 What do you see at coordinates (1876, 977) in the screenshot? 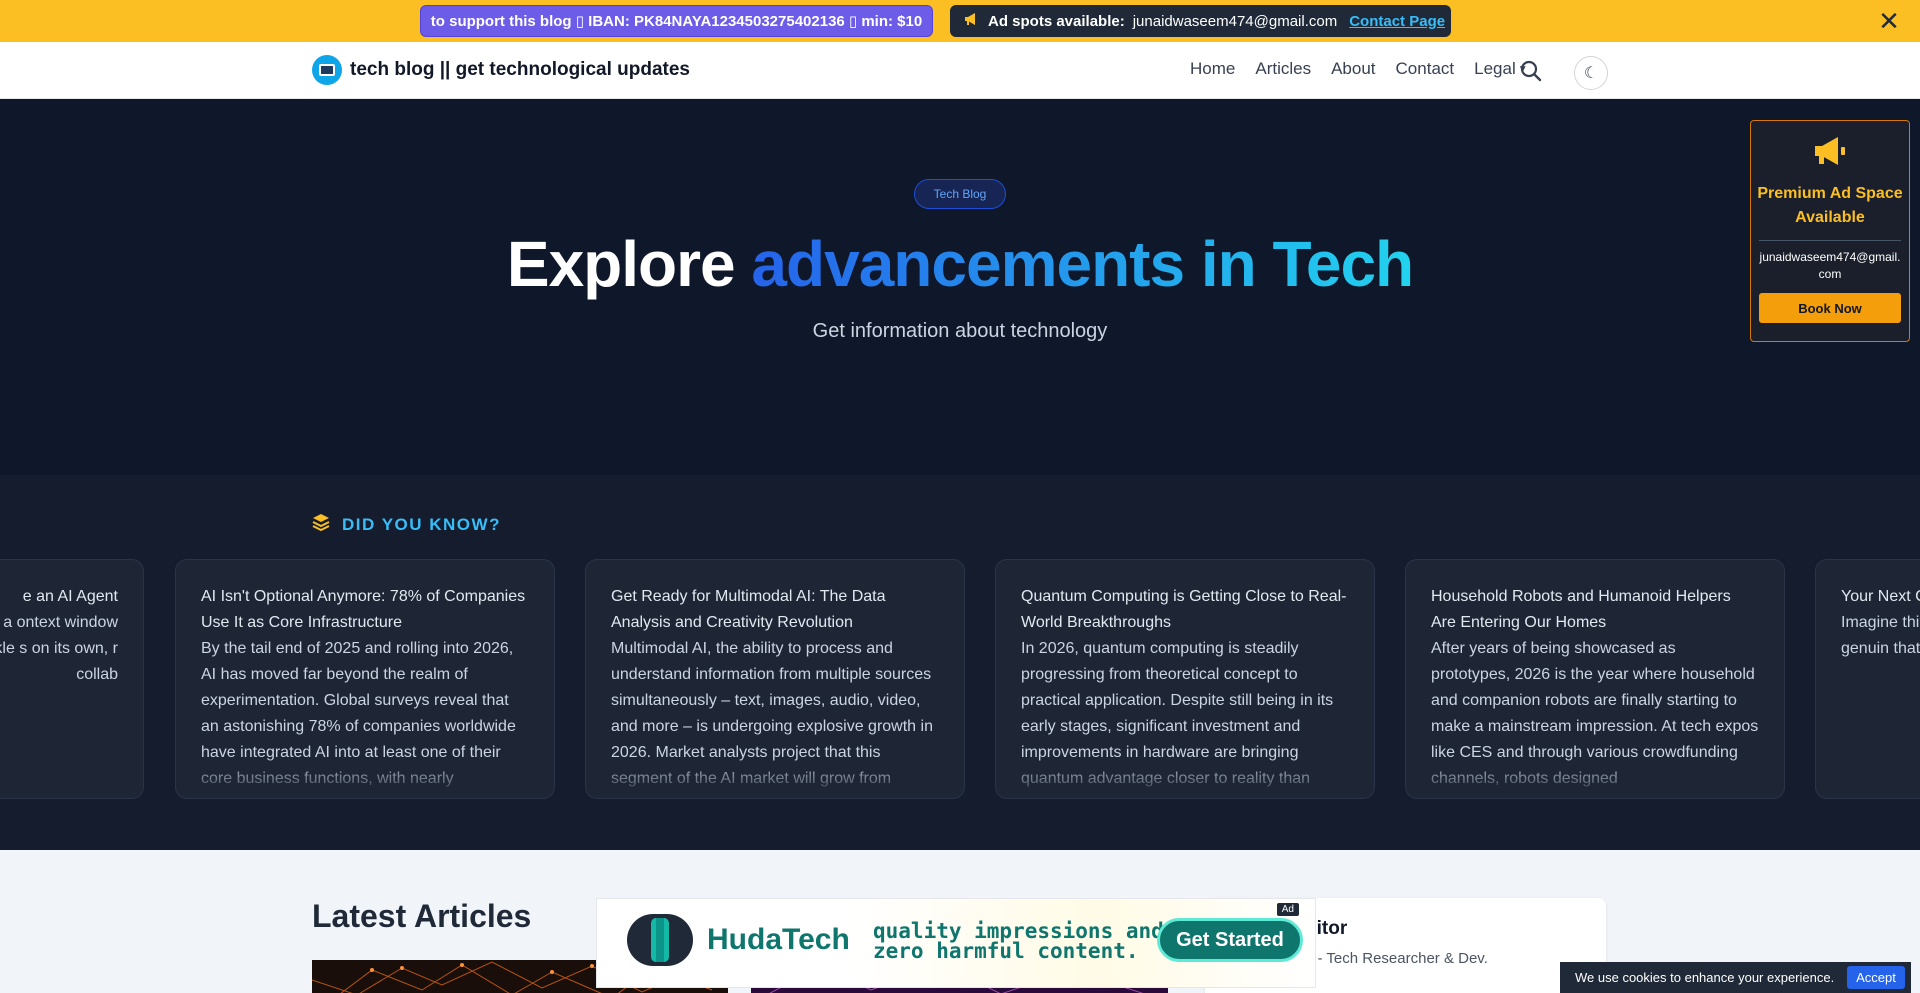
I see `accept-cookies-button: Accept` at bounding box center [1876, 977].